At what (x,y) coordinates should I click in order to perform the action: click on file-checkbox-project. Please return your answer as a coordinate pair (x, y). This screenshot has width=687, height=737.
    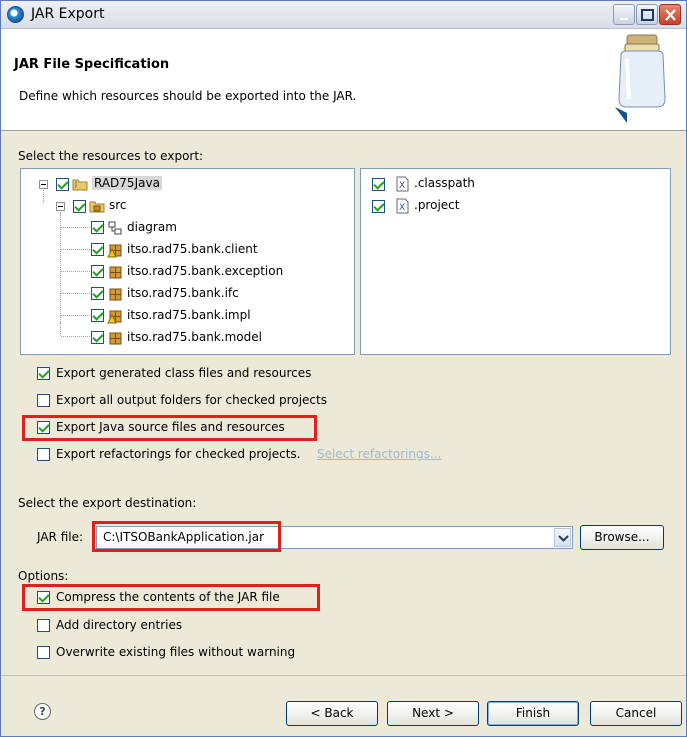
    Looking at the image, I should click on (378, 206).